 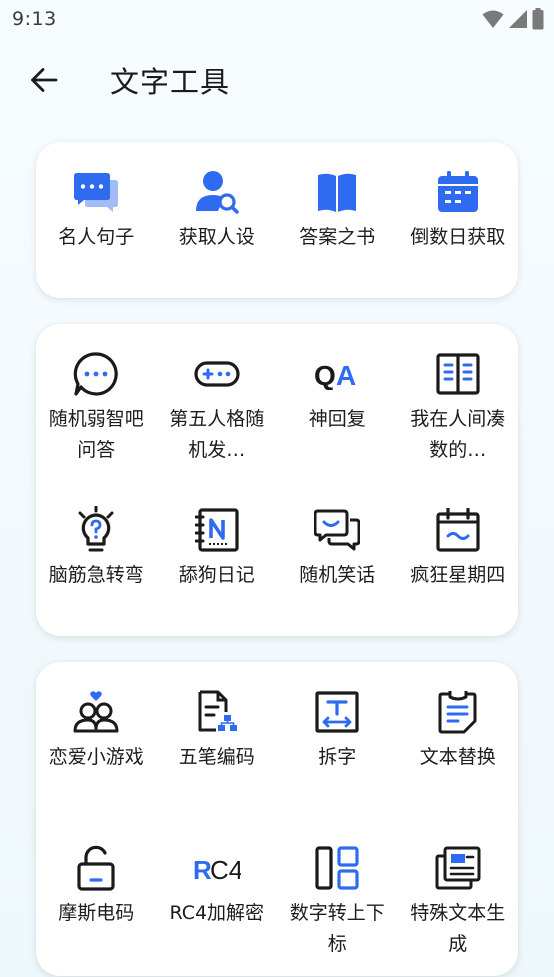 What do you see at coordinates (217, 913) in the screenshot?
I see `tool-label: RC4加解密` at bounding box center [217, 913].